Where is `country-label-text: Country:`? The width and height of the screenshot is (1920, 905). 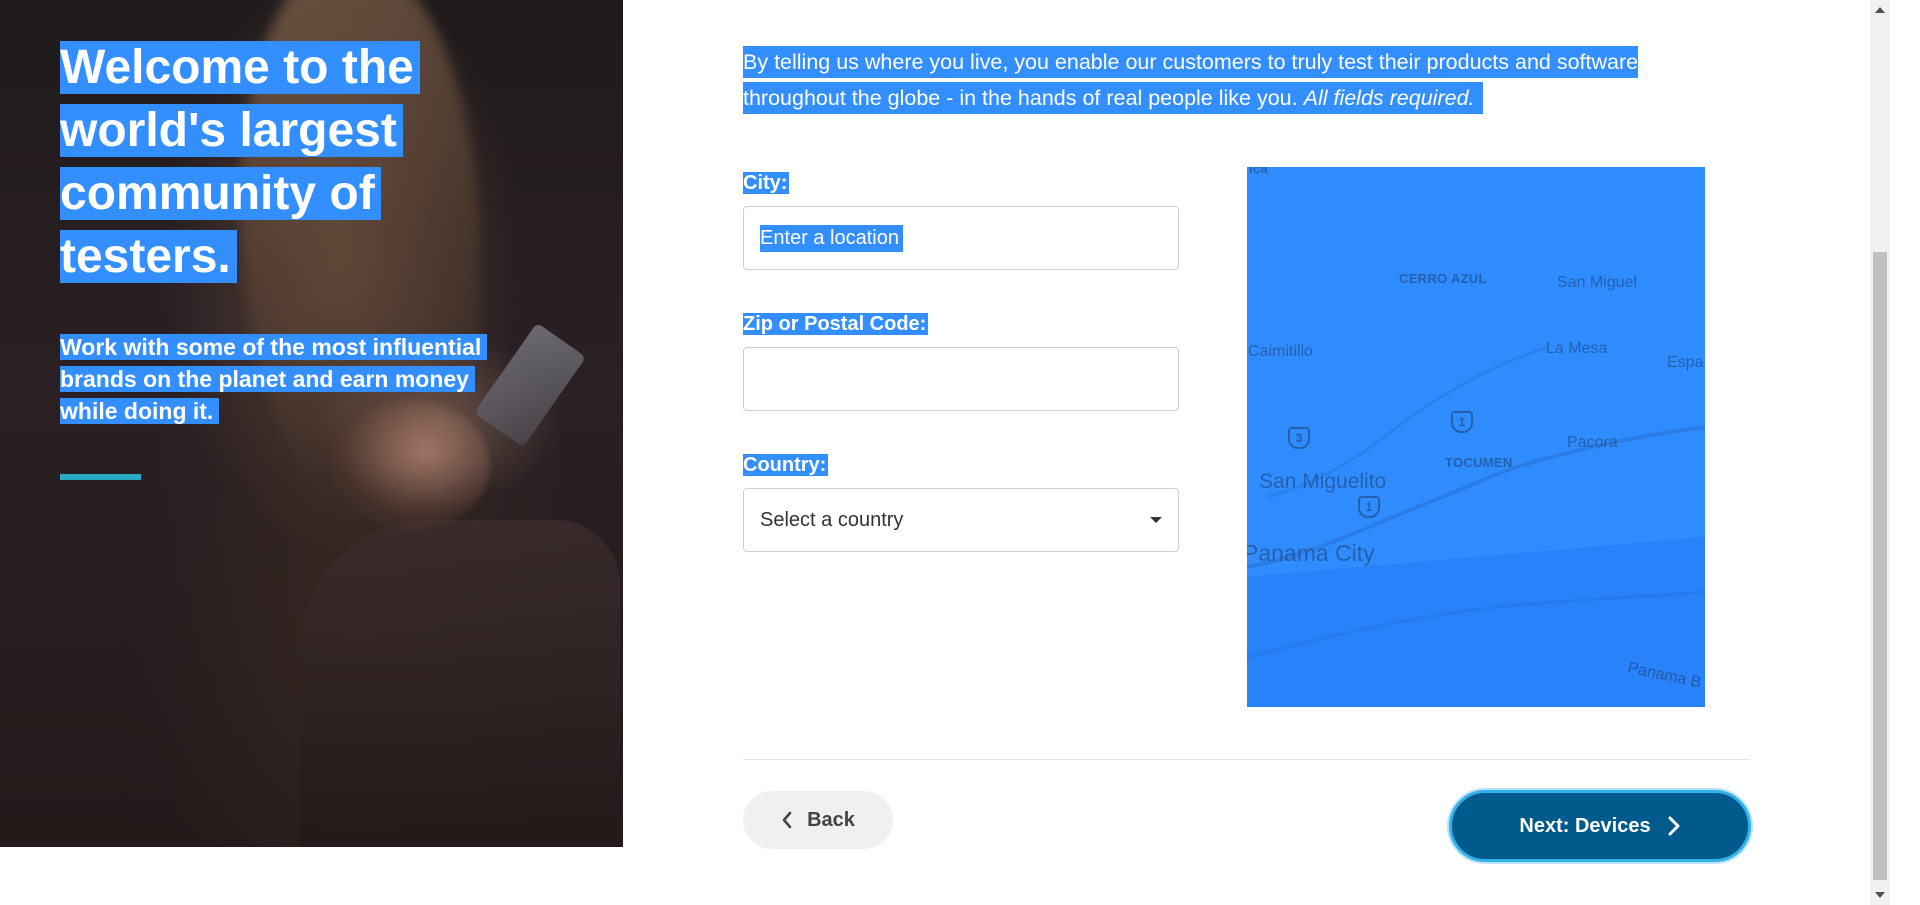 country-label-text: Country: is located at coordinates (786, 465).